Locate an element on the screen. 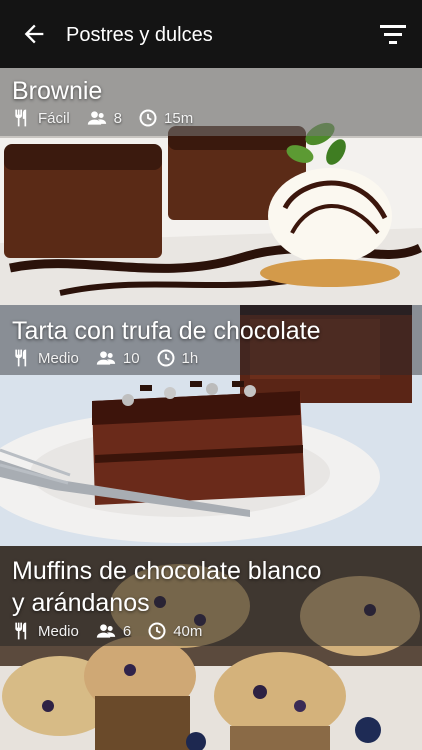 Image resolution: width=422 pixels, height=750 pixels. recipe-title-line2: y arándanos is located at coordinates (81, 603).